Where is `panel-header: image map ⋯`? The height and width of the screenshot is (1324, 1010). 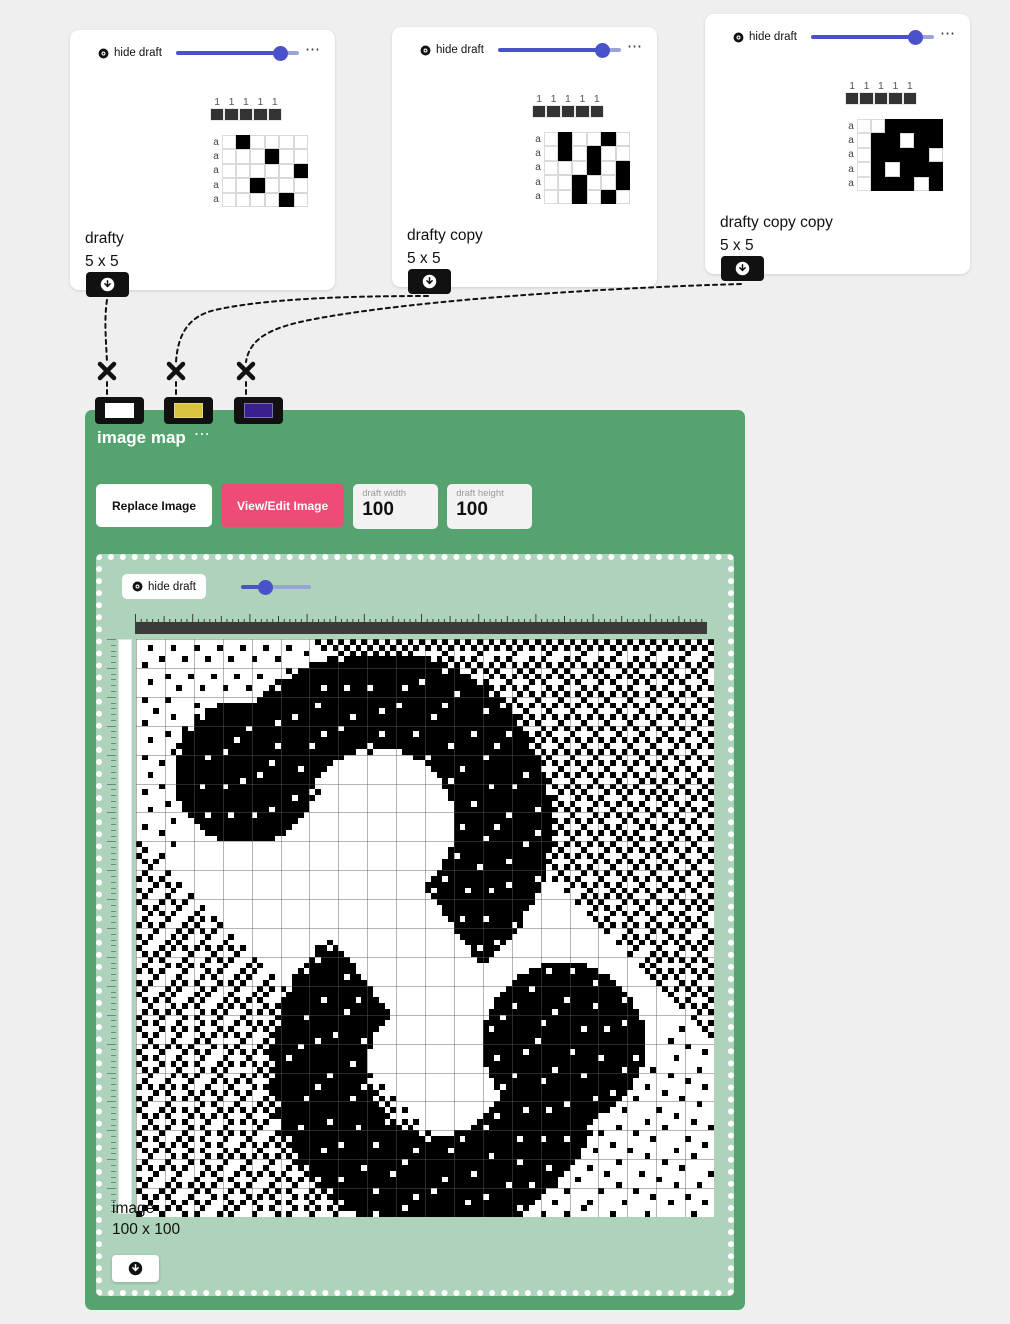 panel-header: image map ⋯ is located at coordinates (154, 437).